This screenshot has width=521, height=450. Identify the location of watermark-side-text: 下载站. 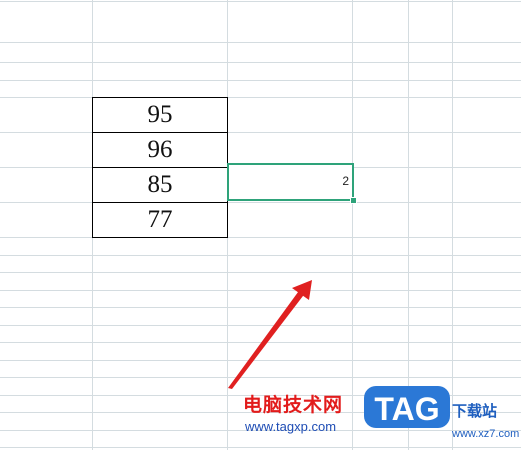
(475, 411).